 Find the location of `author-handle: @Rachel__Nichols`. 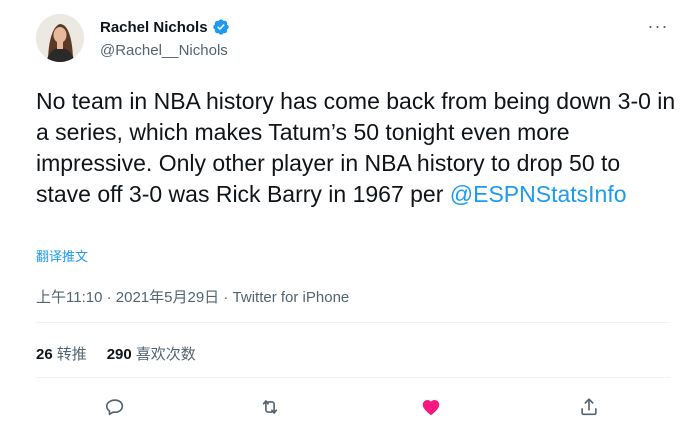

author-handle: @Rachel__Nichols is located at coordinates (164, 50).